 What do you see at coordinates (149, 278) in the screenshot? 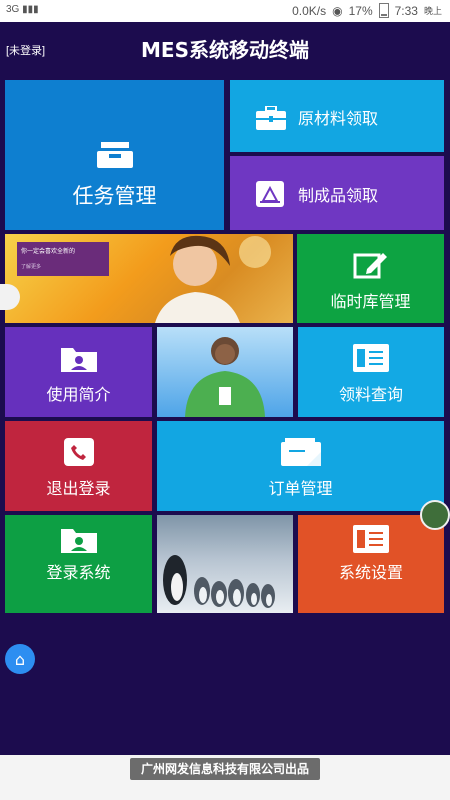
I see `promo-banner: 你一定会喜欢全新的 了解更多` at bounding box center [149, 278].